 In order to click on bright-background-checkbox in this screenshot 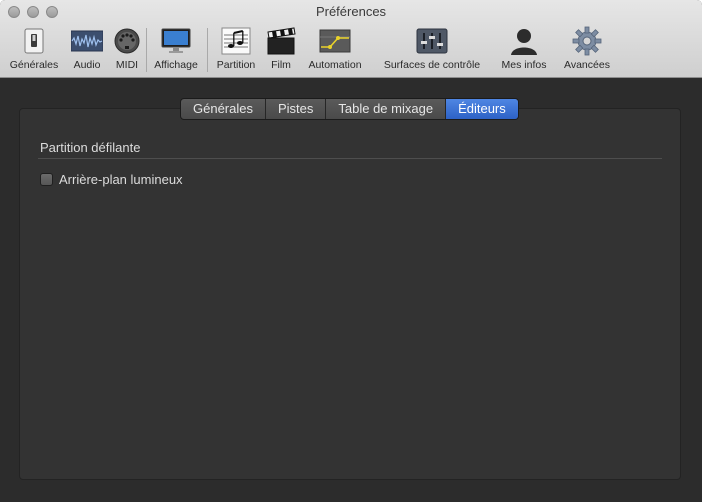, I will do `click(46, 179)`.